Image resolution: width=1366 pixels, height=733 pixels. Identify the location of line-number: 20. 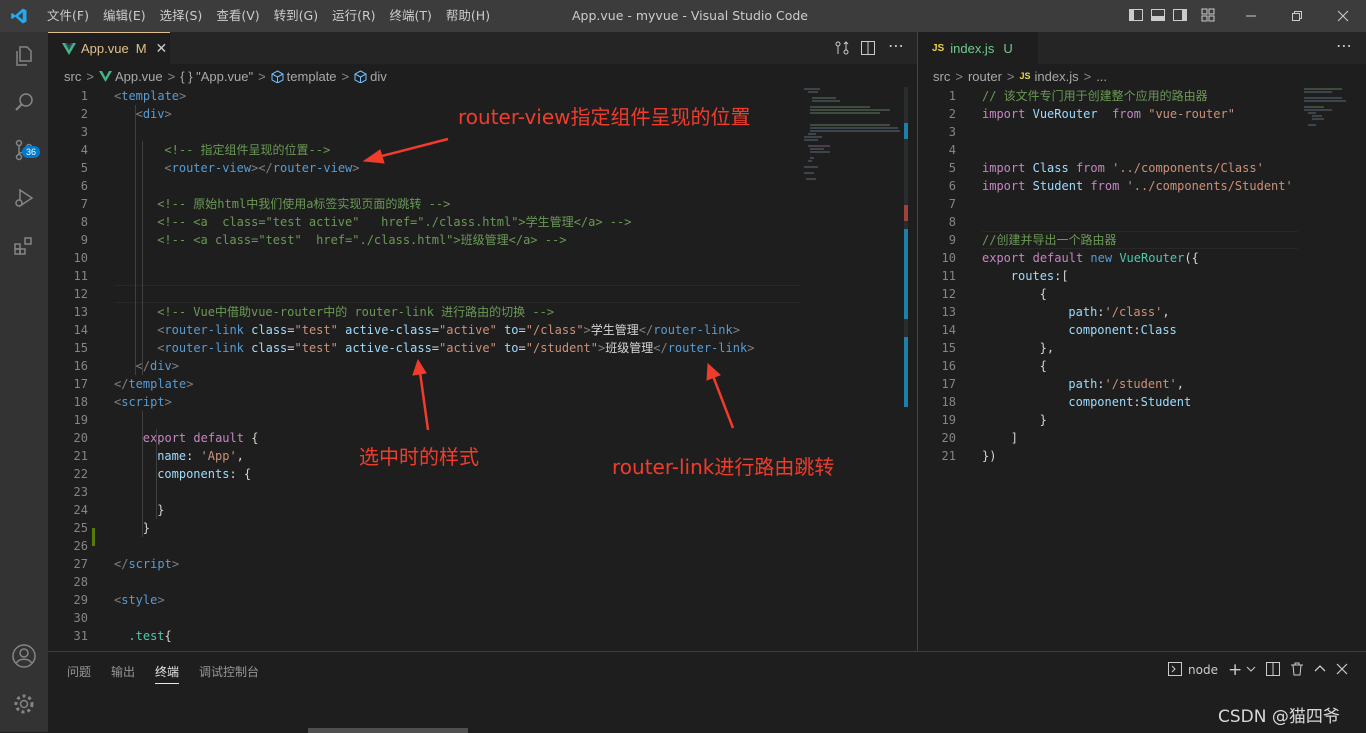
(948, 438).